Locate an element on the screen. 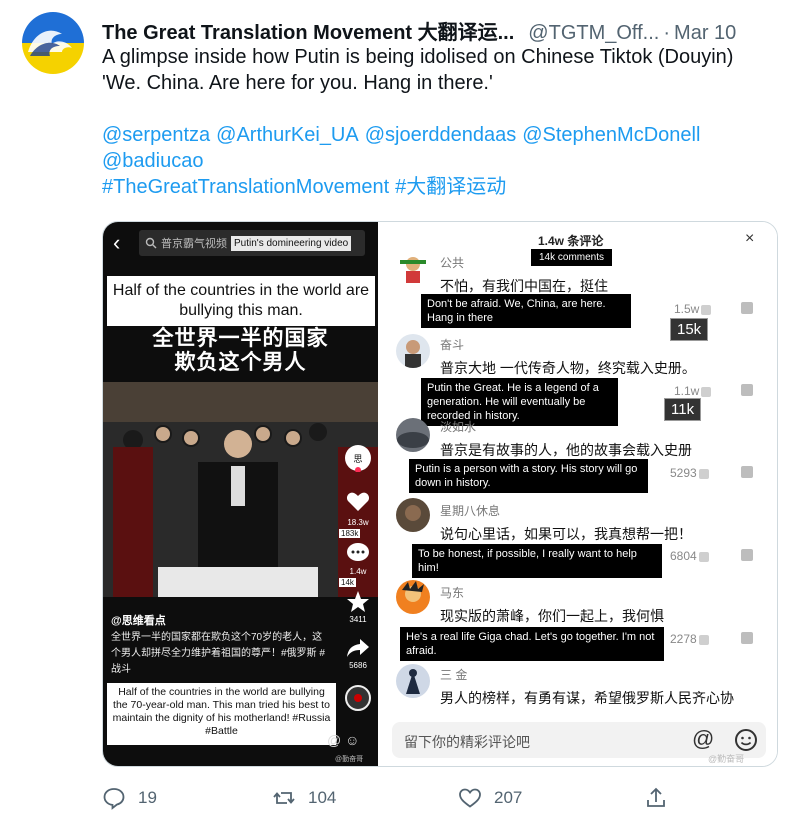 Image resolution: width=800 pixels, height=827 pixels. reply-icon is located at coordinates (114, 799).